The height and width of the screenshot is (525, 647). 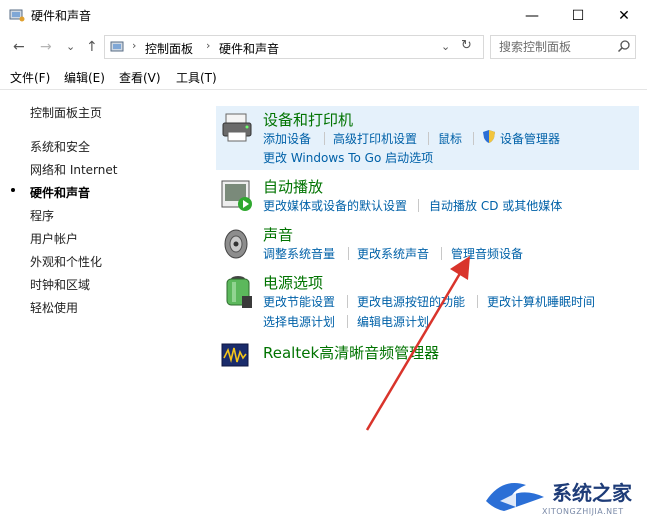 What do you see at coordinates (417, 343) in the screenshot?
I see `annotation-arrow` at bounding box center [417, 343].